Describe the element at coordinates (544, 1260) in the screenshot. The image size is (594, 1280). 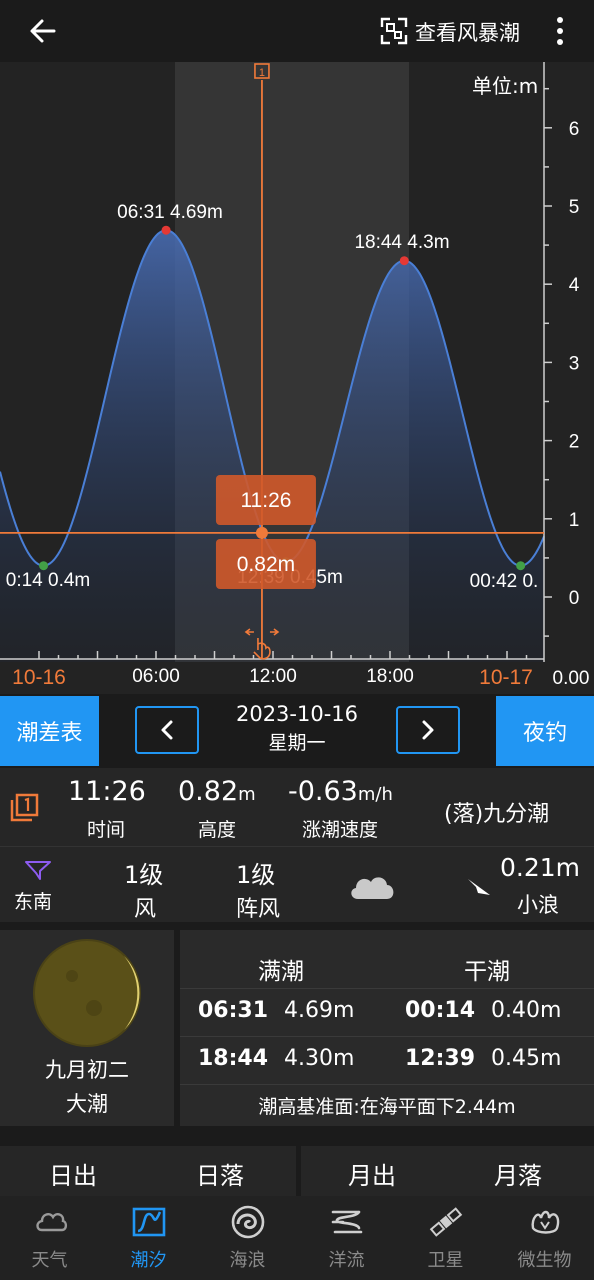
I see `nav-microbe-label: 微生物` at that location.